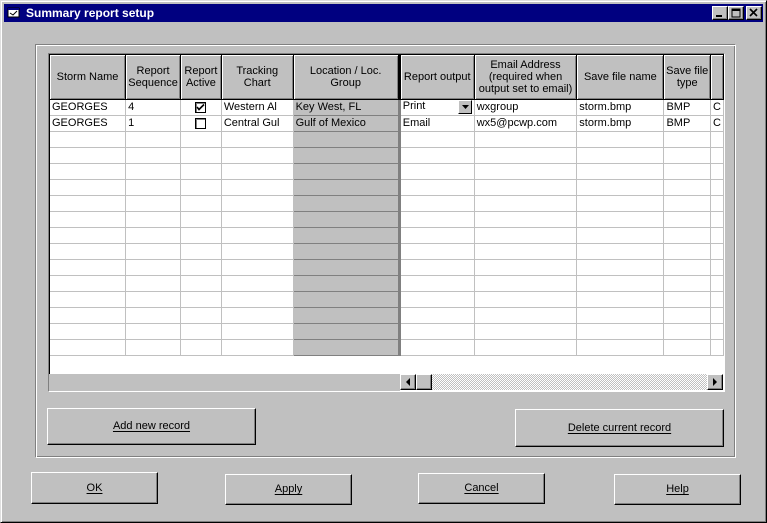 This screenshot has height=523, width=767. I want to click on cell-storm-name: GEORGES, so click(88, 123).